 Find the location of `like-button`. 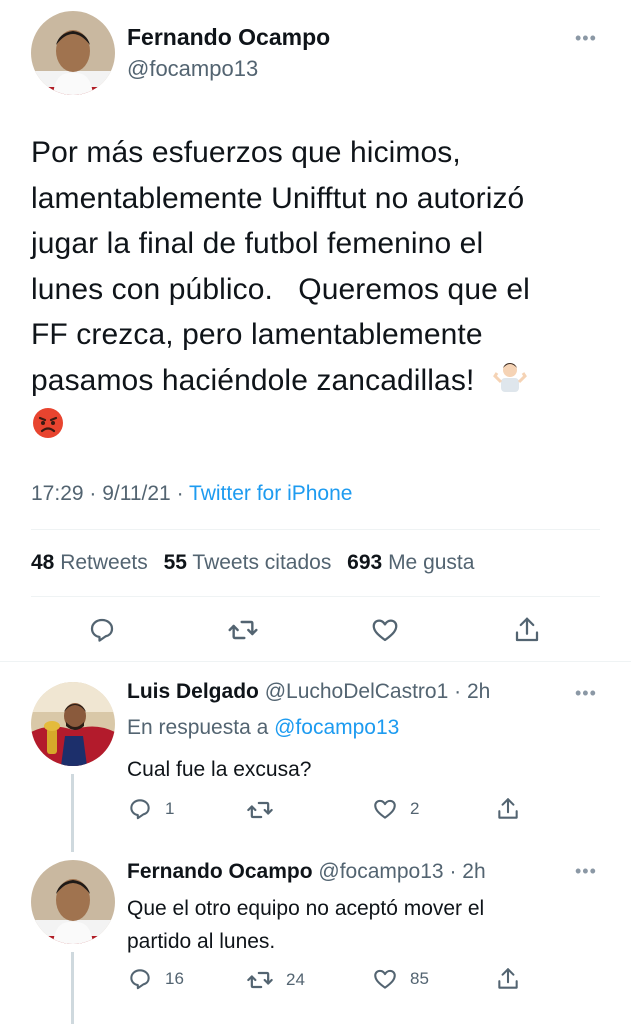

like-button is located at coordinates (385, 630).